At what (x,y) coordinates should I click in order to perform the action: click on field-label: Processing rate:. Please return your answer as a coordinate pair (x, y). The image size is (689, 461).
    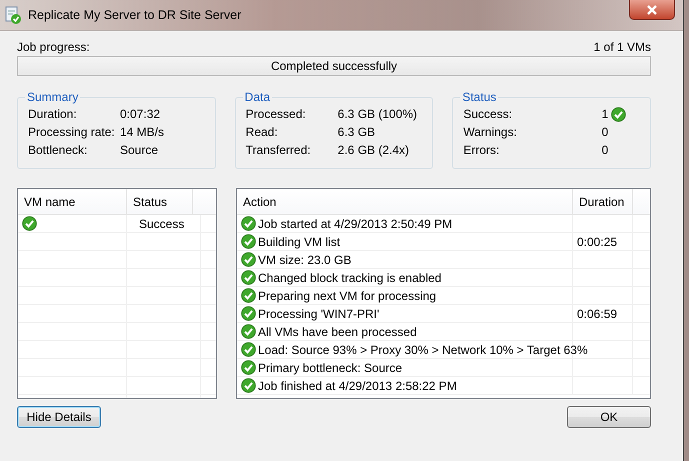
    Looking at the image, I should click on (72, 132).